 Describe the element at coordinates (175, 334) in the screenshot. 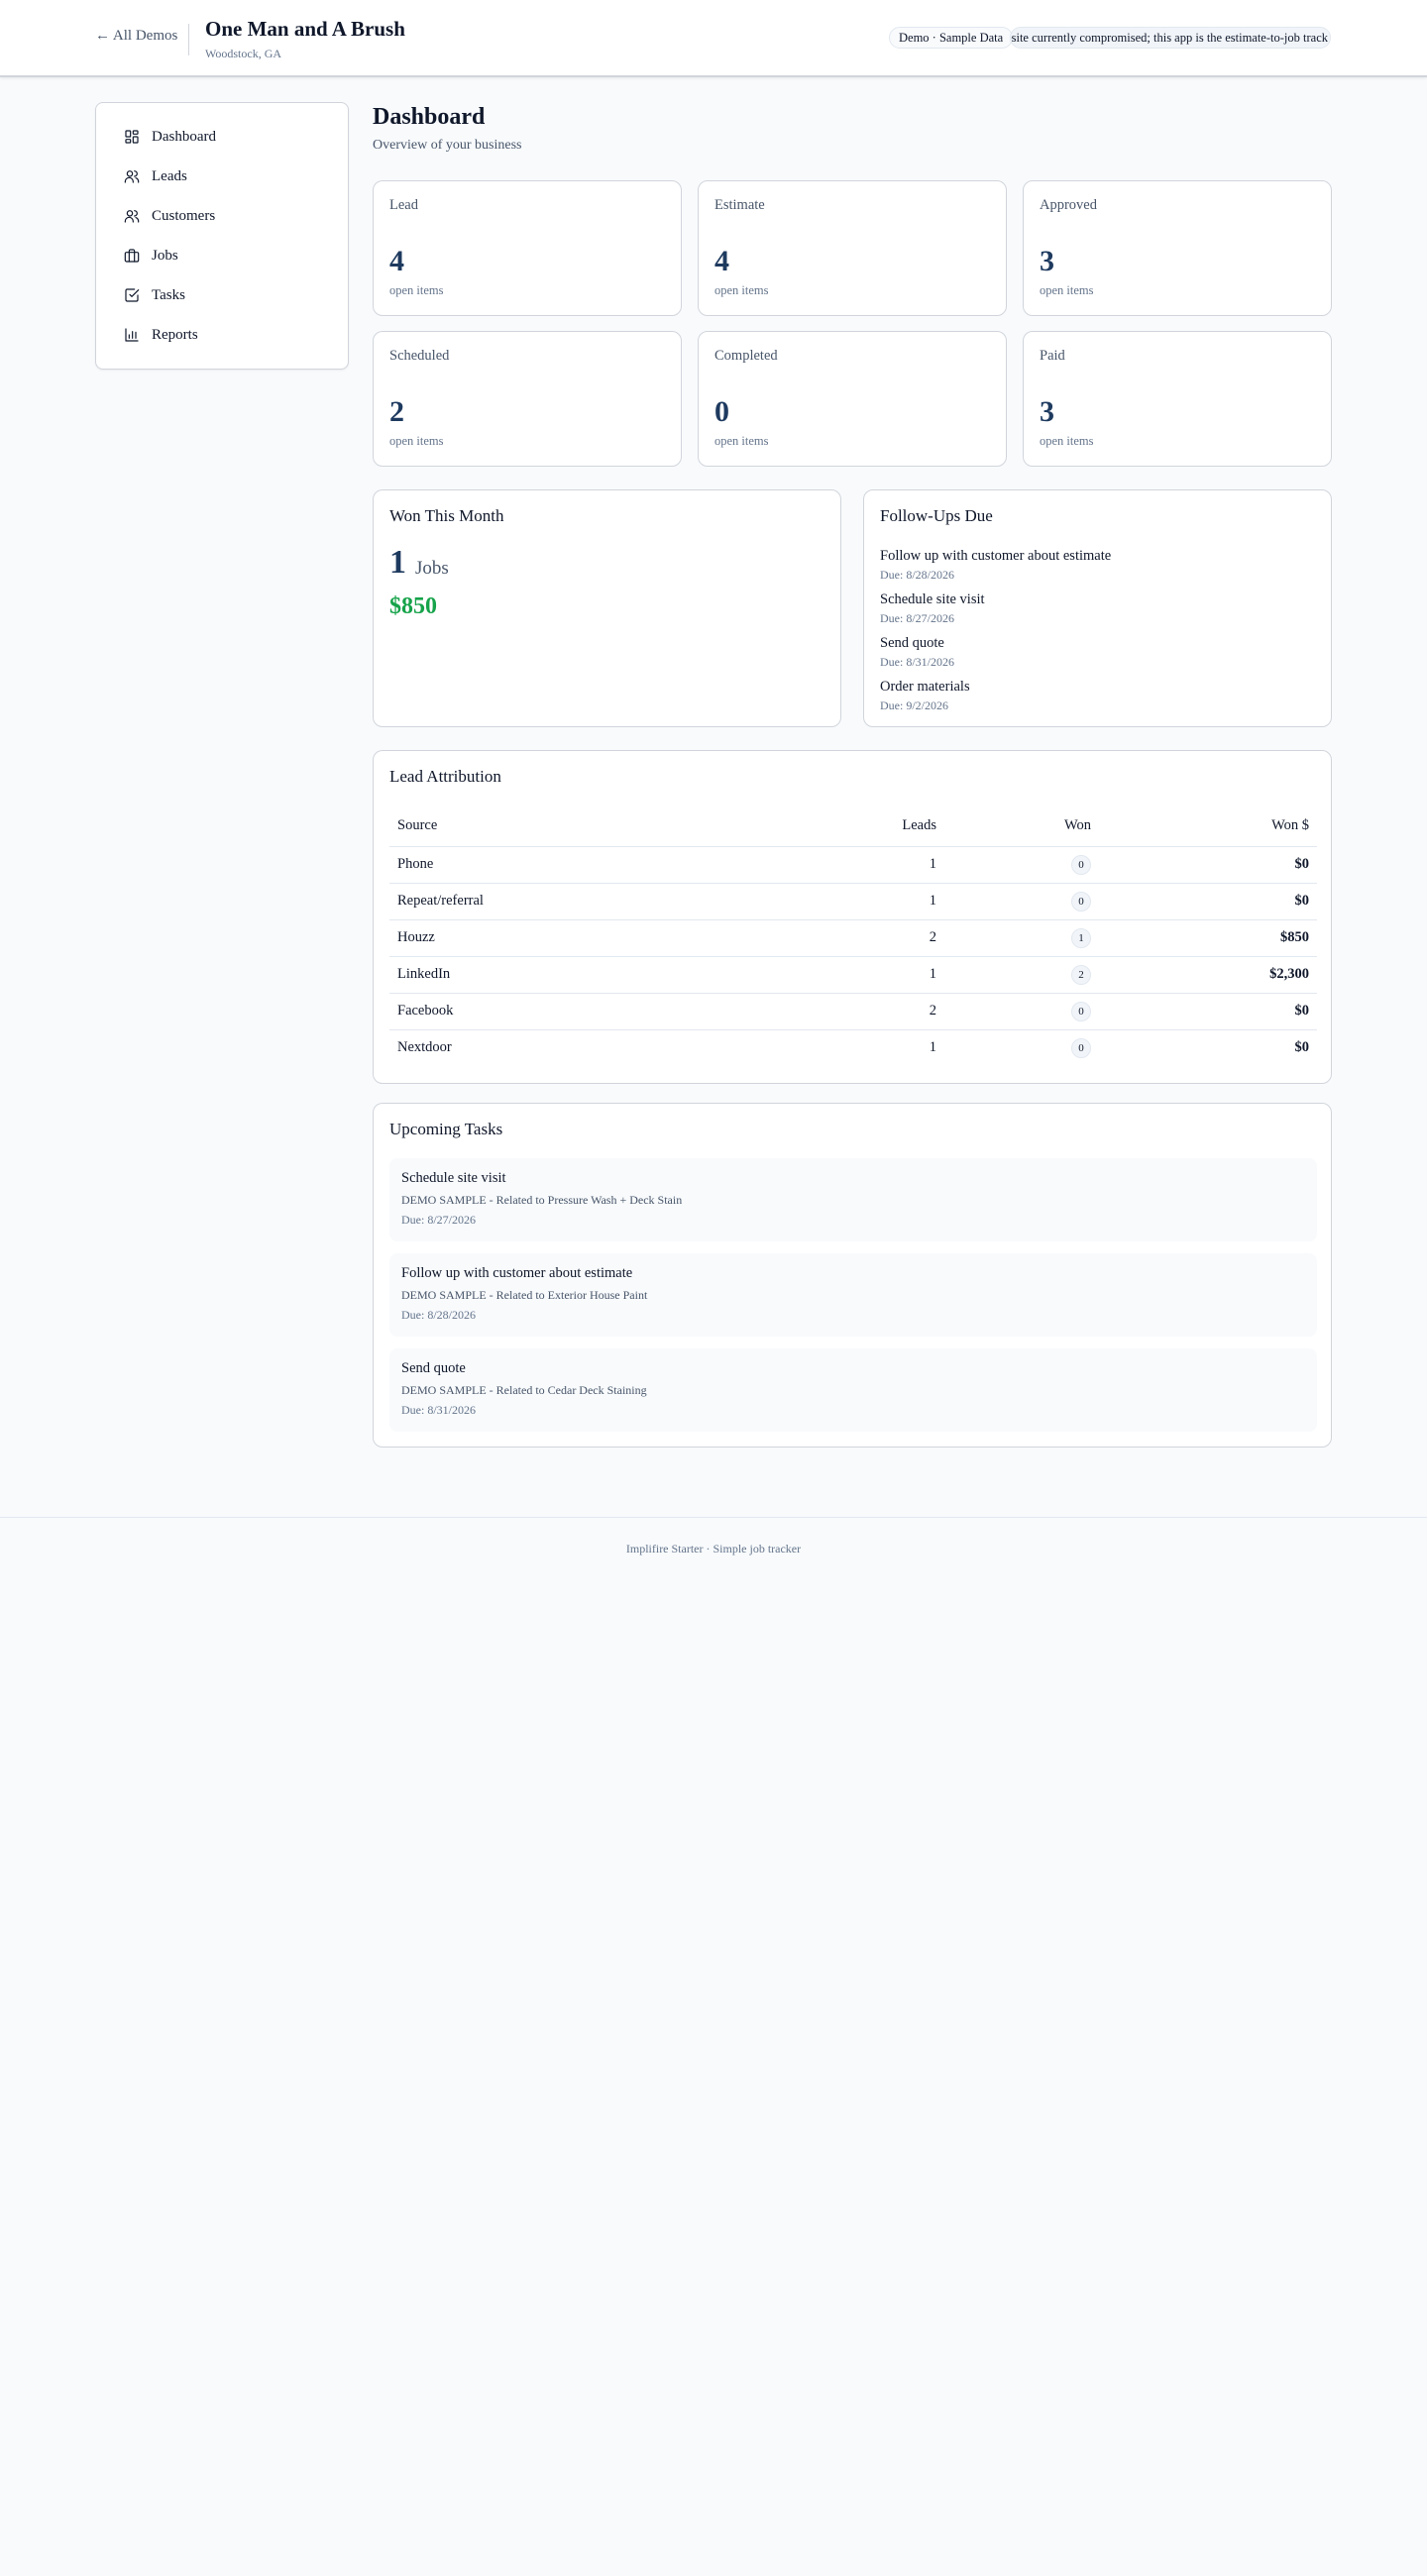

I see `sidebar-item-label: Reports` at that location.